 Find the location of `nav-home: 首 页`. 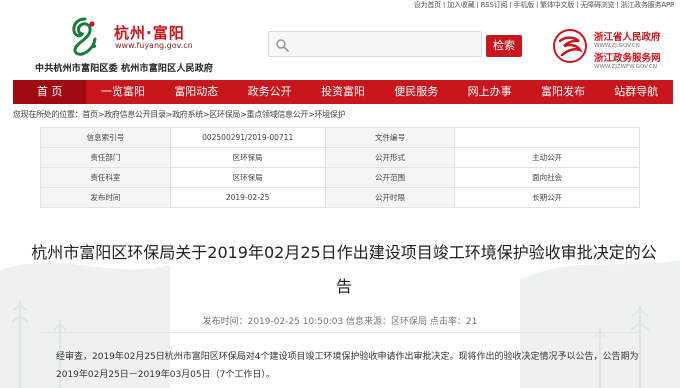

nav-home: 首 页 is located at coordinates (50, 92).